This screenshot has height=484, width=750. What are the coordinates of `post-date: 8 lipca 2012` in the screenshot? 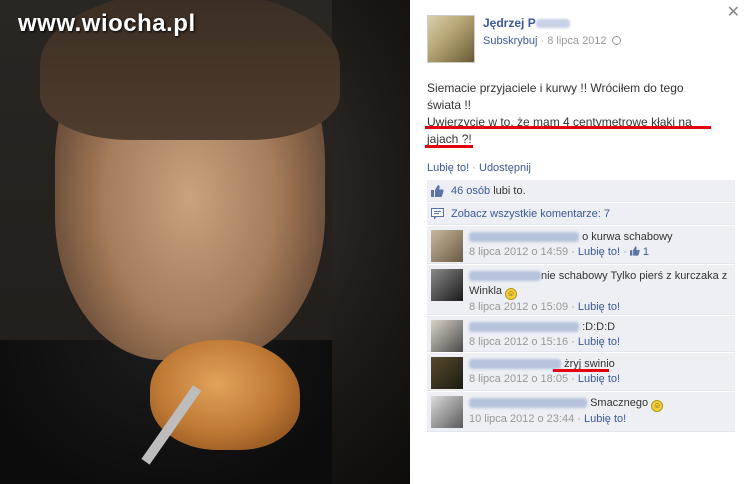 It's located at (576, 41).